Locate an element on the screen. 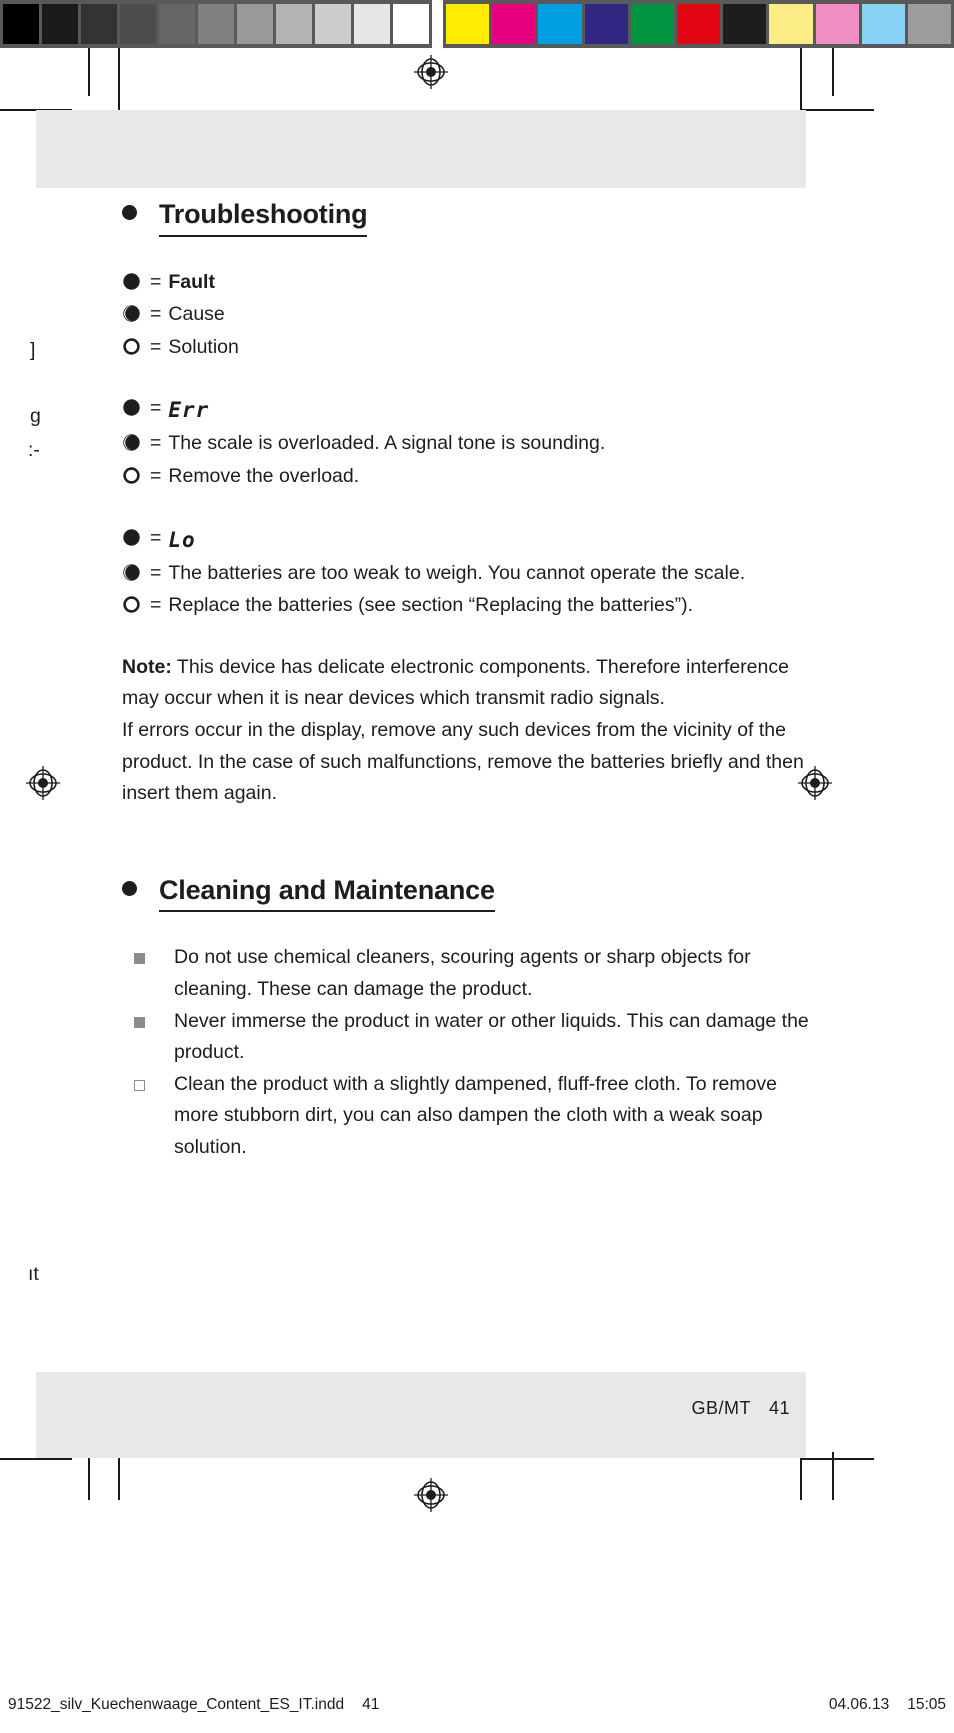 The width and height of the screenshot is (954, 1733). legend-label-solution: Solution is located at coordinates (203, 346).